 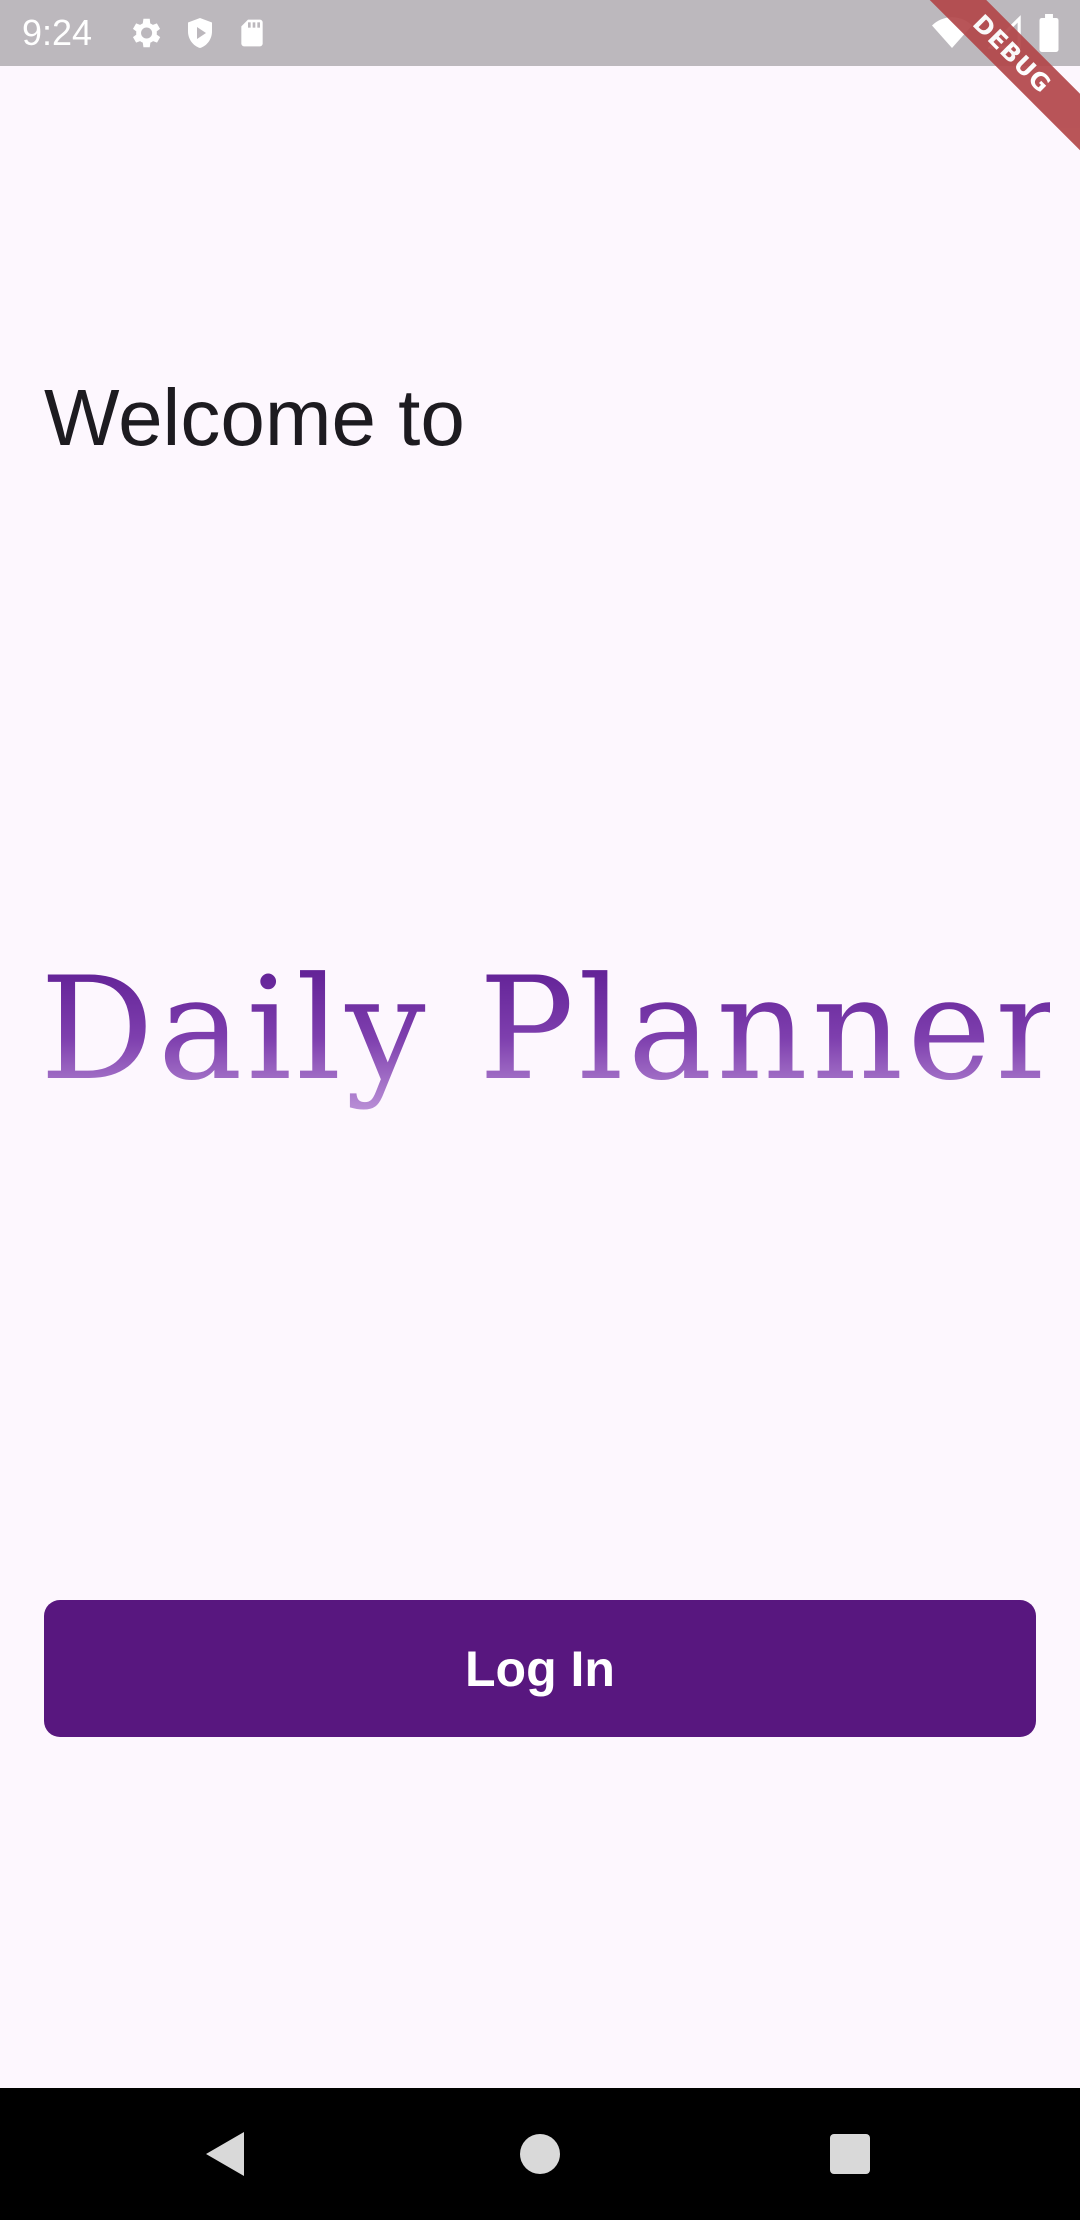 What do you see at coordinates (57, 32) in the screenshot?
I see `status-time: 9:24` at bounding box center [57, 32].